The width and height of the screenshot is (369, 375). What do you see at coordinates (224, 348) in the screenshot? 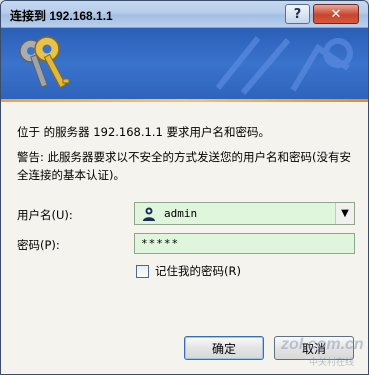
I see `ok-button: 确定` at bounding box center [224, 348].